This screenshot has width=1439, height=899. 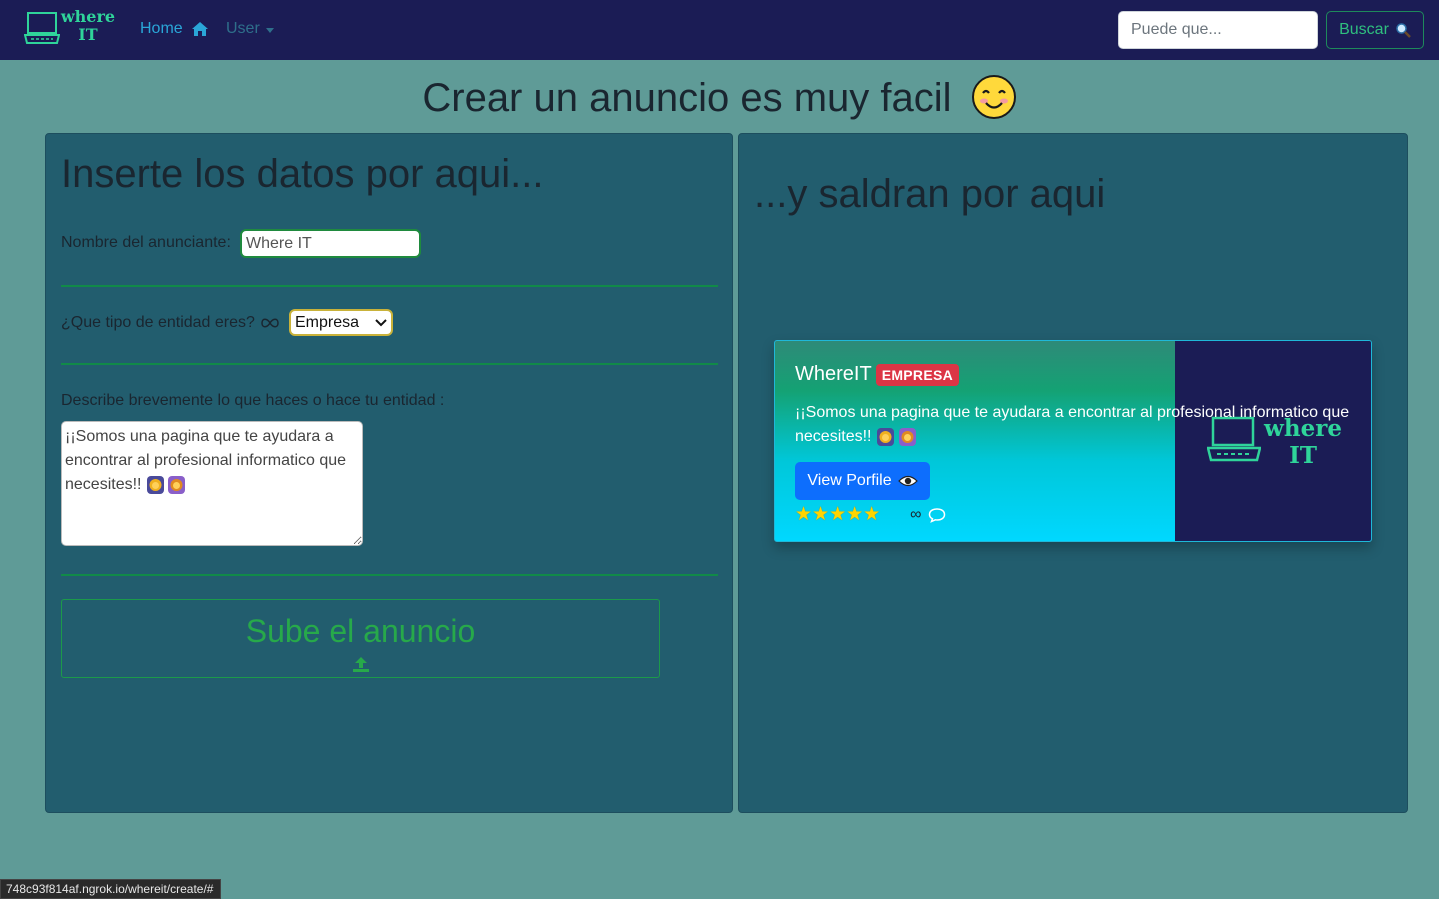 I want to click on entity-type-select: Empresa, so click(x=341, y=322).